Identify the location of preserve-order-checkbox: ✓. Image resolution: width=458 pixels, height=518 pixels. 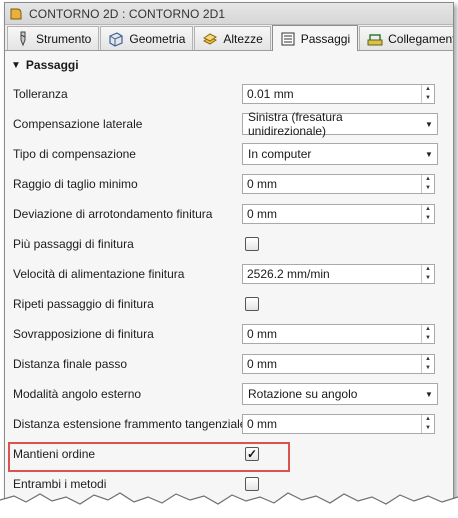
(252, 454).